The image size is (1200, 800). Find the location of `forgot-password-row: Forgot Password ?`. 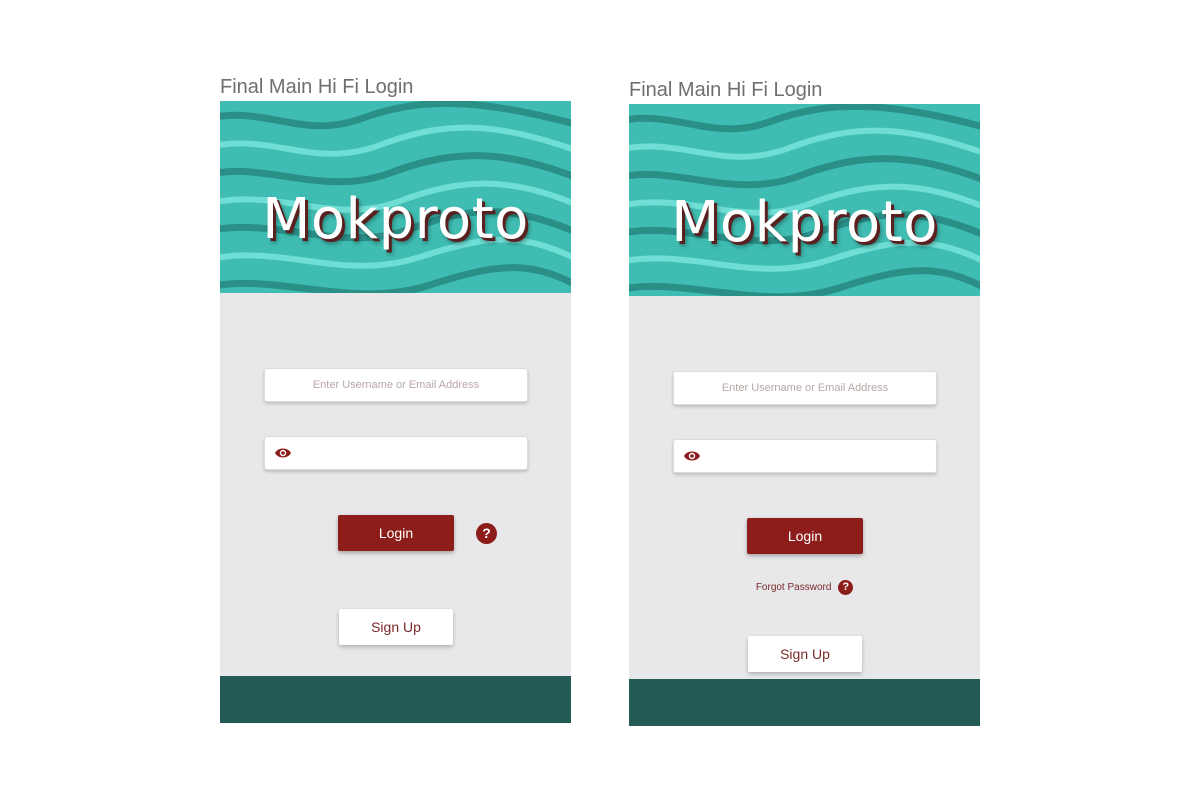

forgot-password-row: Forgot Password ? is located at coordinates (804, 588).